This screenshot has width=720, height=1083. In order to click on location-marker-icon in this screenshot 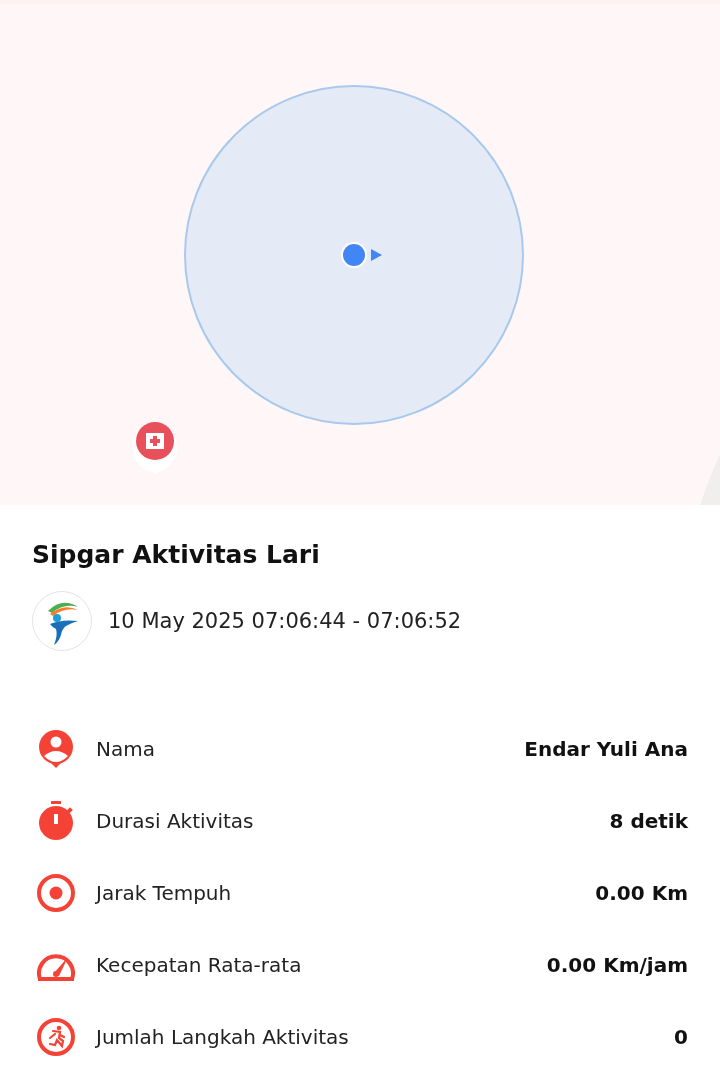, I will do `click(362, 255)`.